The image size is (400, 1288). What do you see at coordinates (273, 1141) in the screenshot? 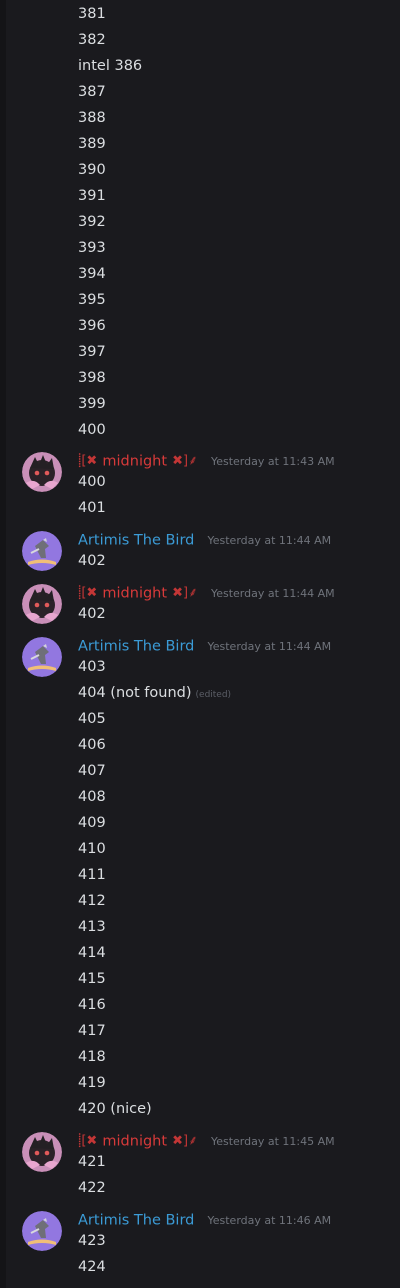
I see `message-timestamp: Yesterday at 11:45 AM` at bounding box center [273, 1141].